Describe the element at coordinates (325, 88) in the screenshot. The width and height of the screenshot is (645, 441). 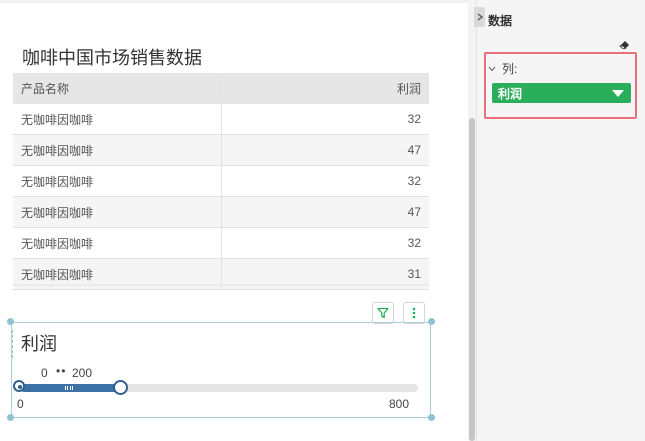
I see `column-header-profit: 利润` at that location.